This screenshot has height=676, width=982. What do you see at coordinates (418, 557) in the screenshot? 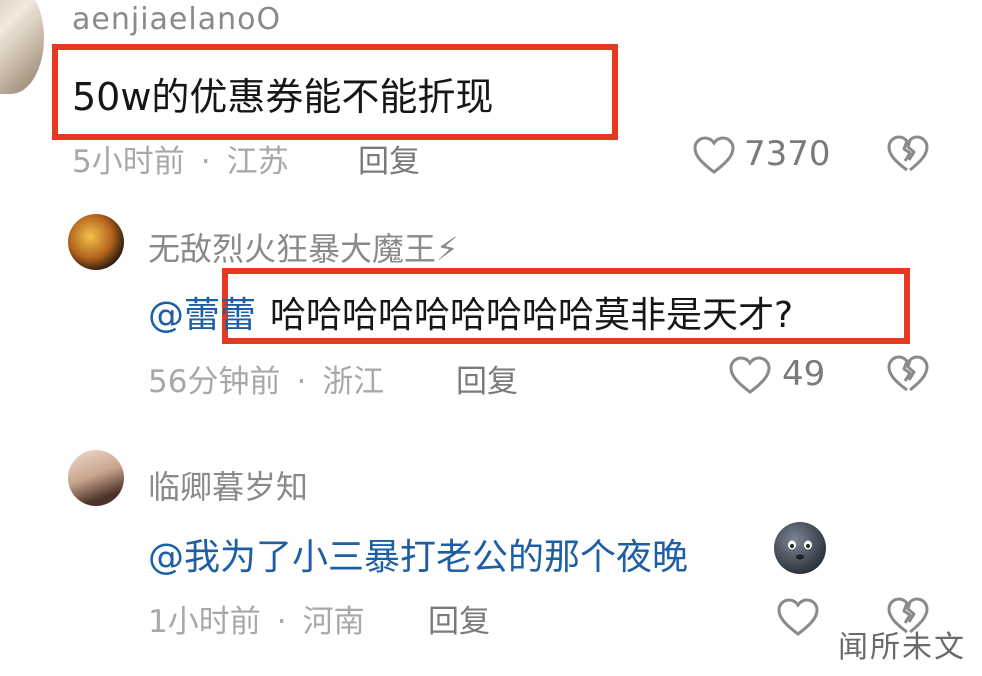
I see `mention-link: @我为了小三暴打老公的那个夜晚` at bounding box center [418, 557].